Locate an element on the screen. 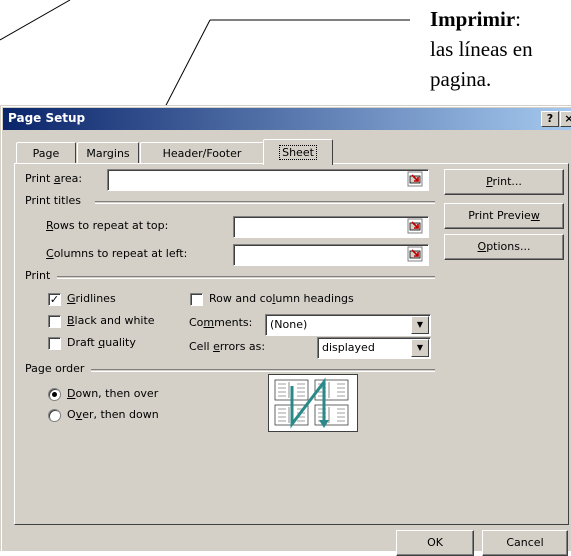 The image size is (571, 556). gridlines-label: Gridlines is located at coordinates (91, 298).